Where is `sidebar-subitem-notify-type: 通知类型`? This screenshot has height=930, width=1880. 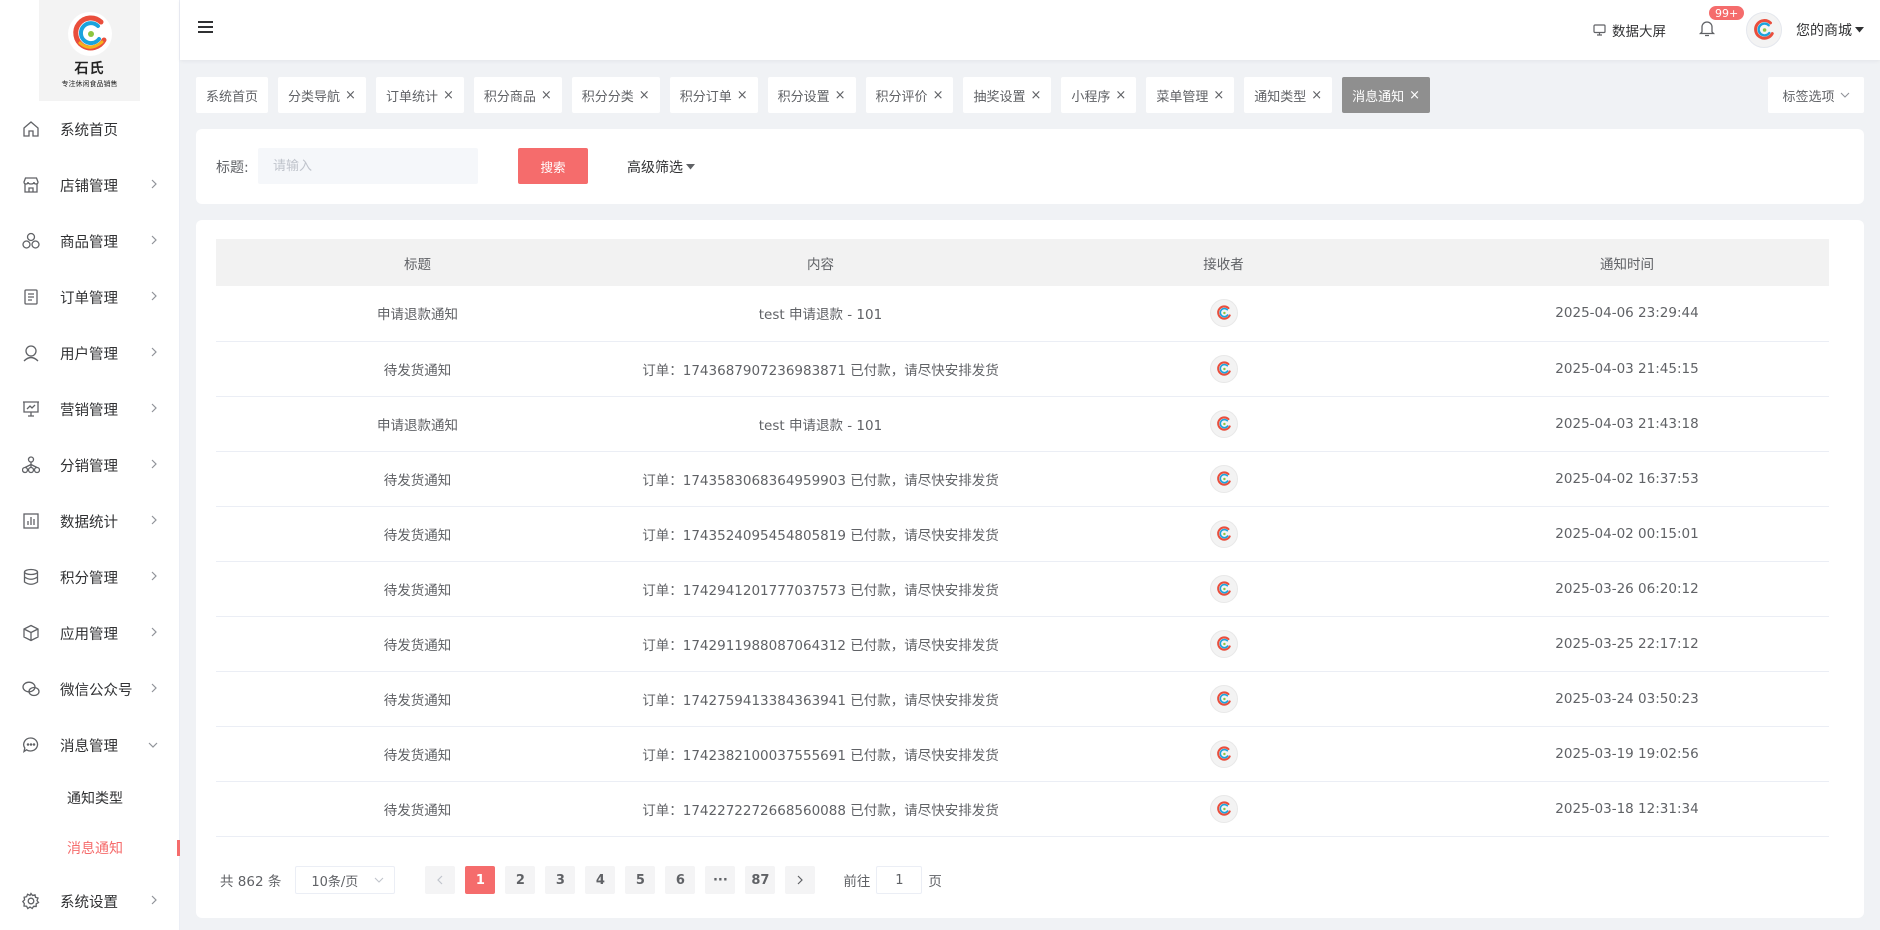 sidebar-subitem-notify-type: 通知类型 is located at coordinates (90, 798).